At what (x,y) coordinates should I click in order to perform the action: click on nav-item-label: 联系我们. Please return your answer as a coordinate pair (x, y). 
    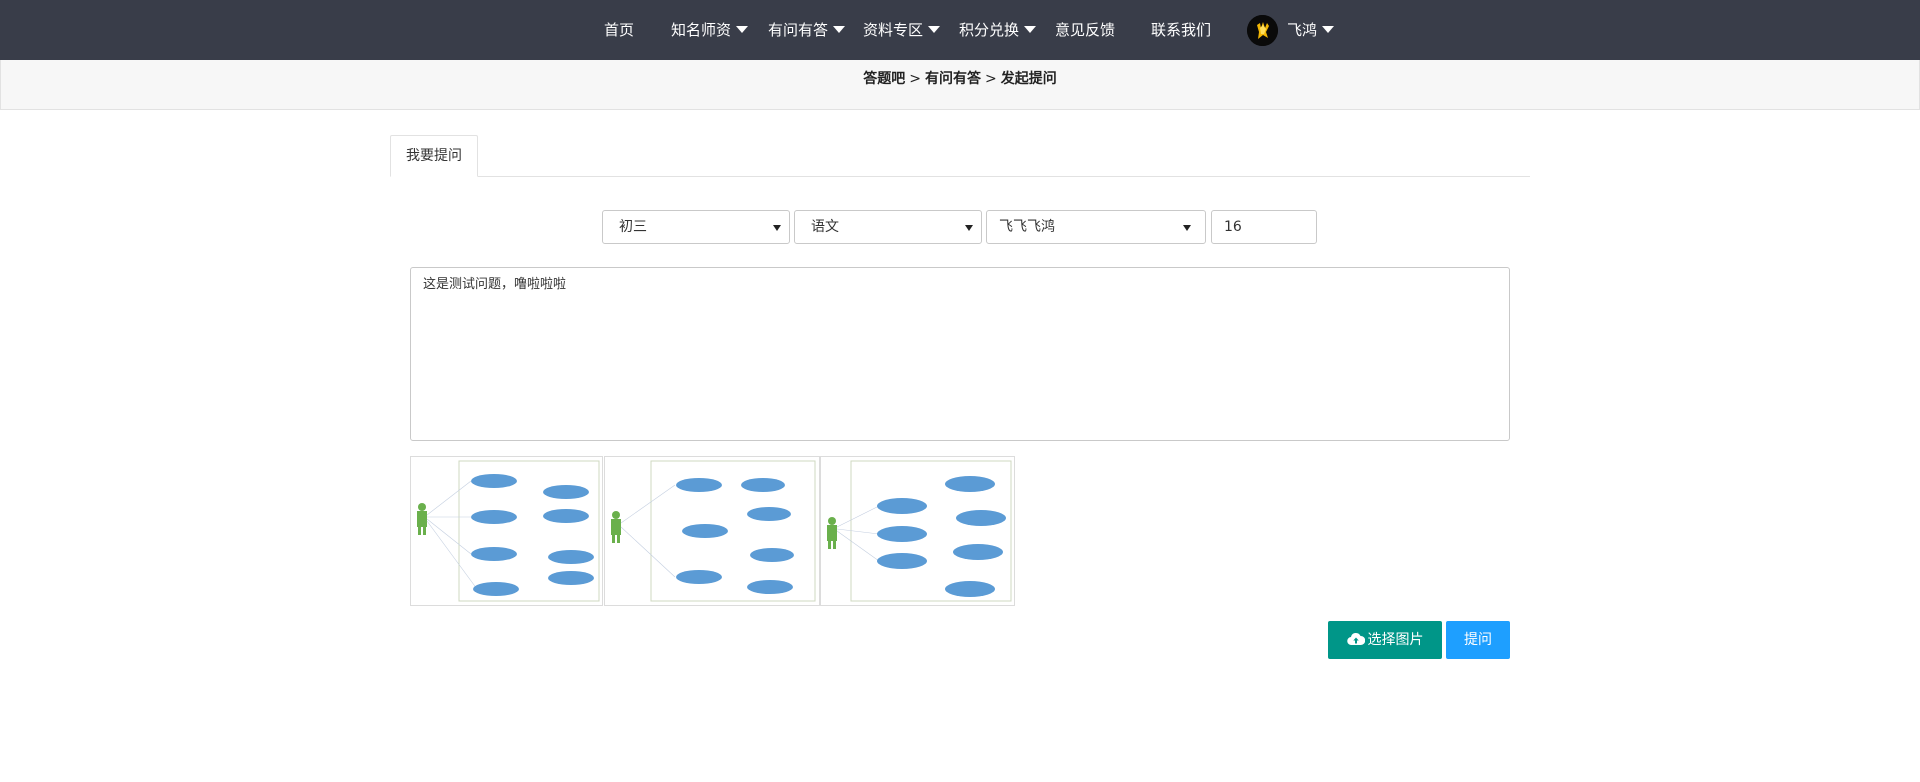
    Looking at the image, I should click on (1181, 30).